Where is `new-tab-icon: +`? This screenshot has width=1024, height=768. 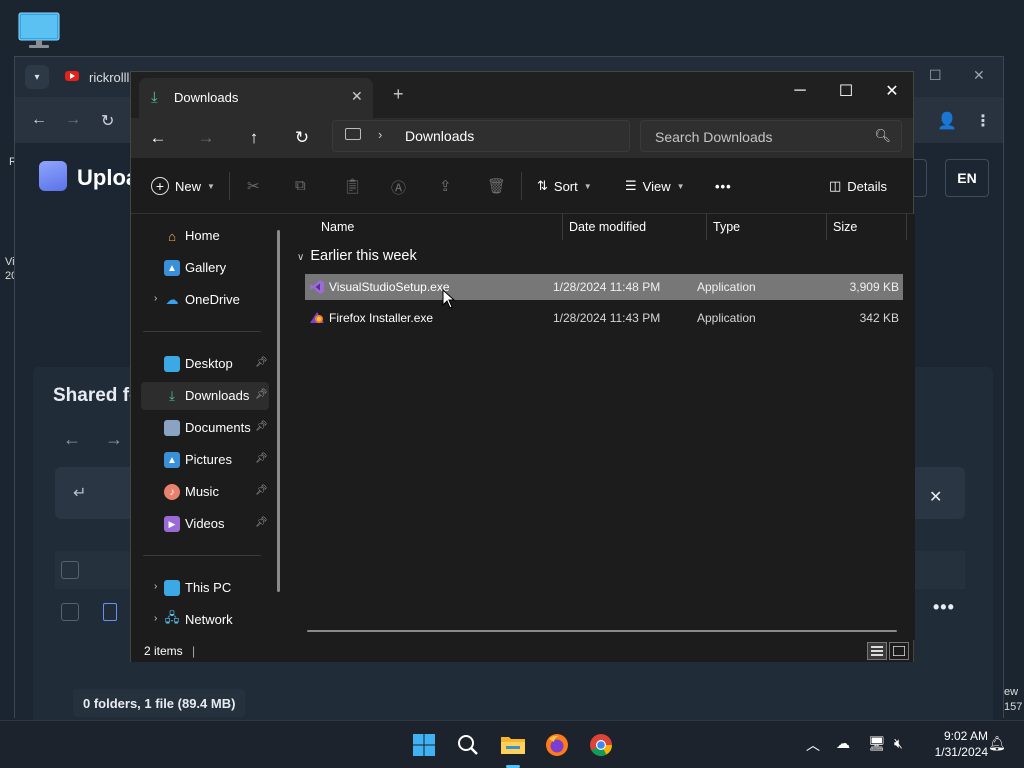 new-tab-icon: + is located at coordinates (398, 94).